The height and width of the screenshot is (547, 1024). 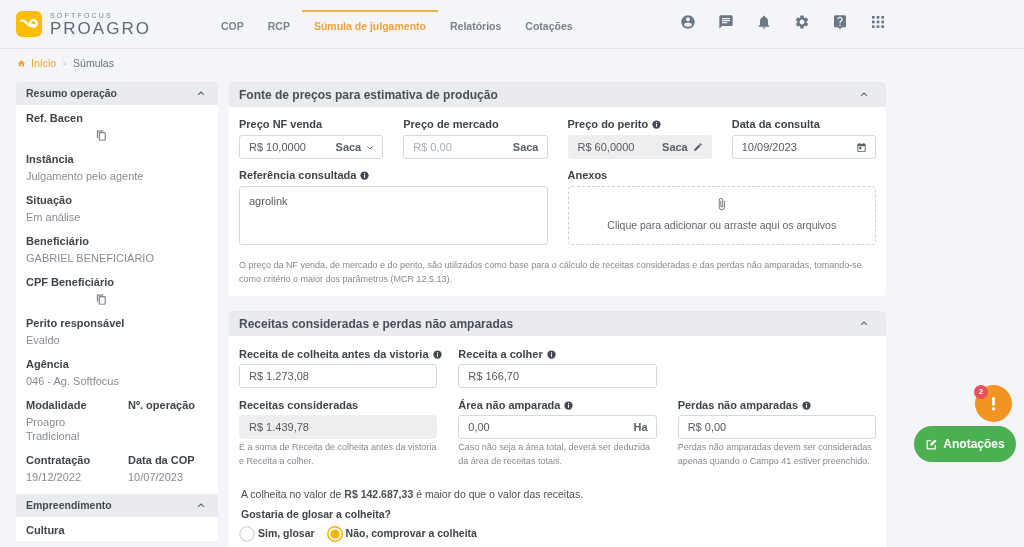 What do you see at coordinates (334, 354) in the screenshot?
I see `field-label: Receita de colheita antes da vistoria` at bounding box center [334, 354].